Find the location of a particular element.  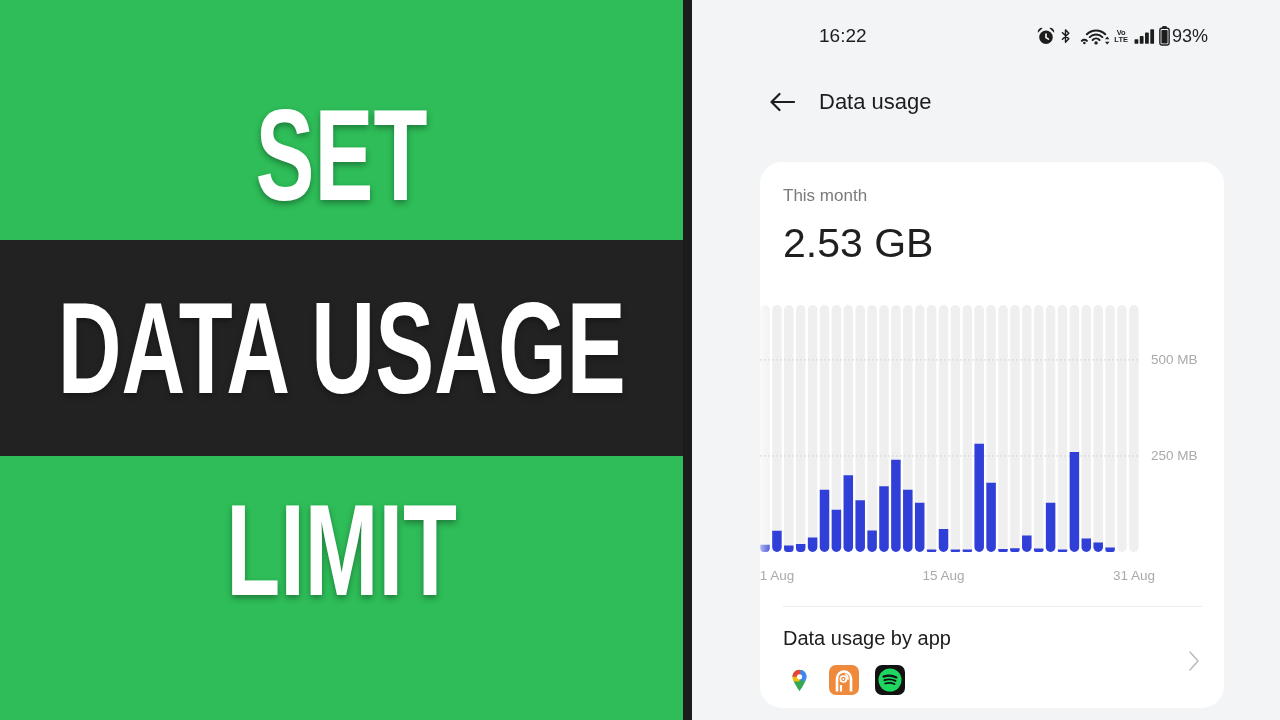

wave-disc-app-icon is located at coordinates (890, 680).